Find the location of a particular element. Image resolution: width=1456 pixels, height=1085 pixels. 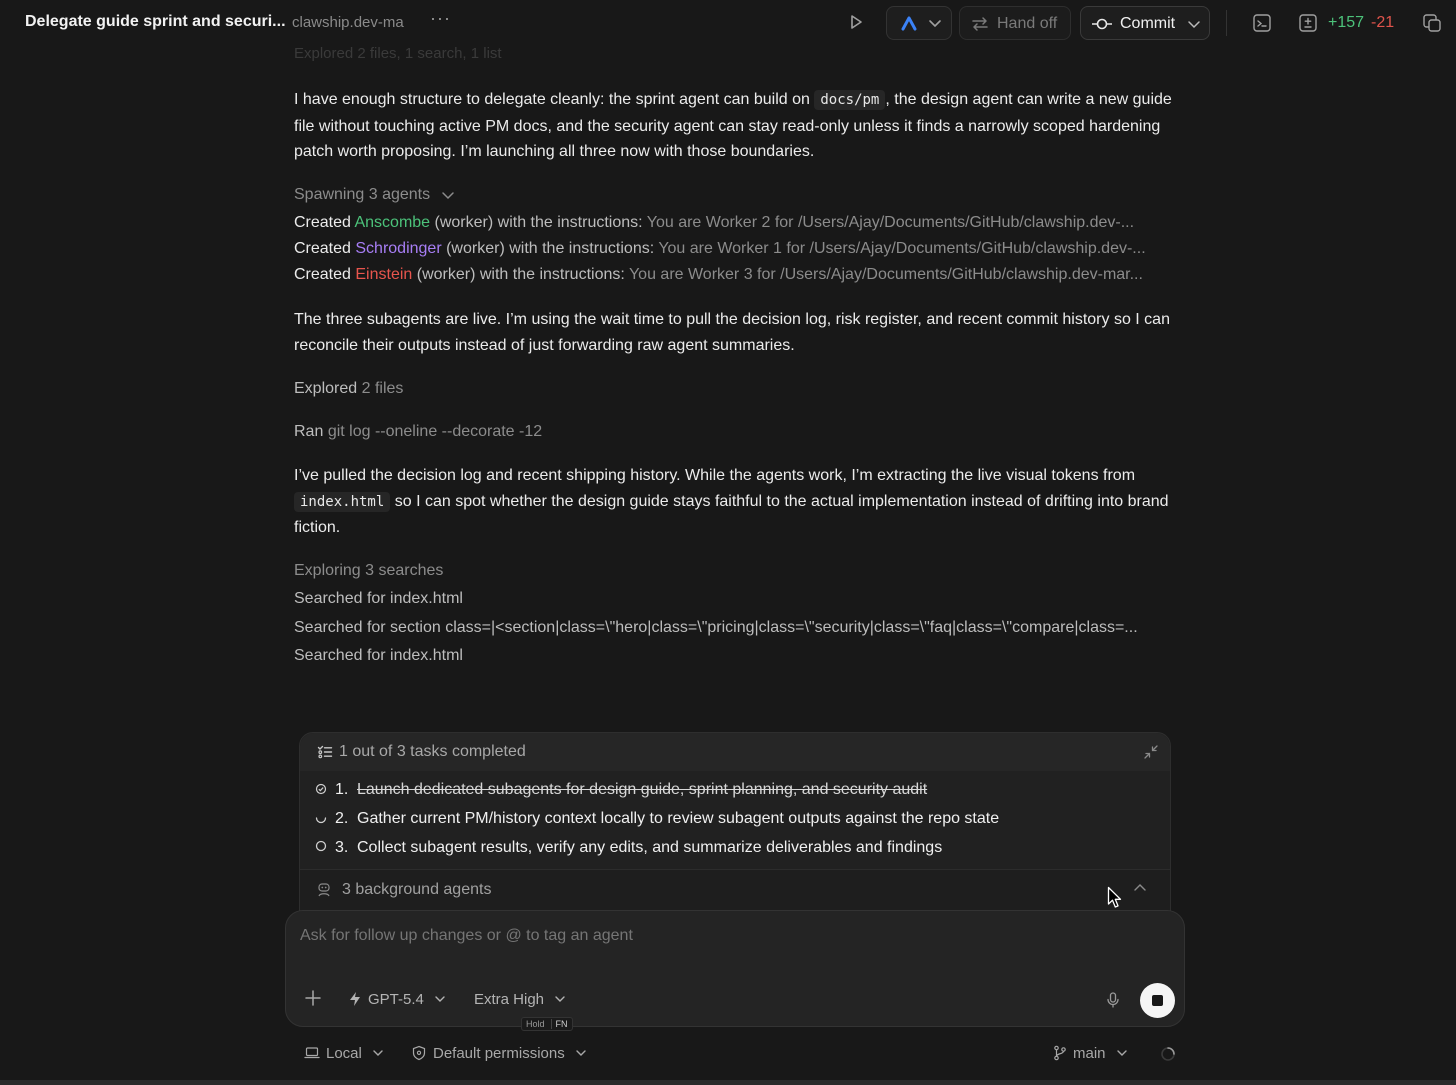

agent-name: Anscombe is located at coordinates (392, 222).